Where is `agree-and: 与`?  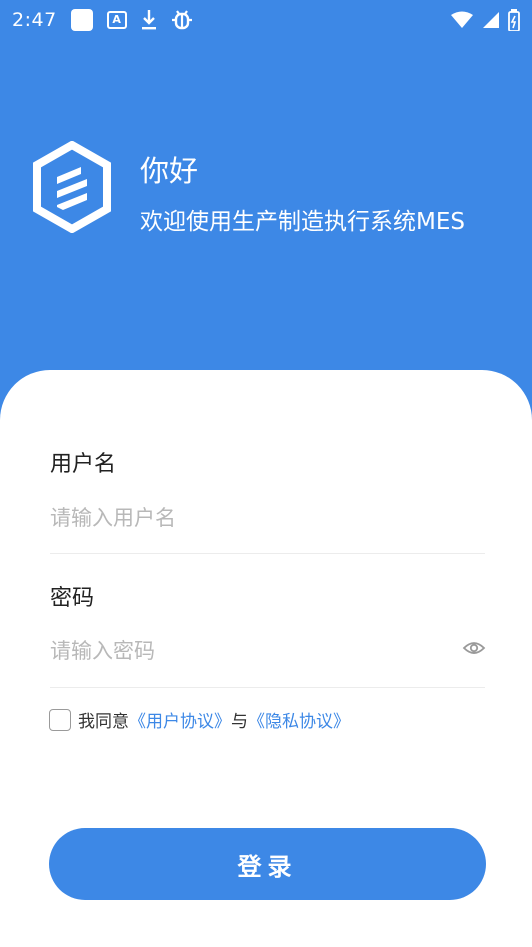 agree-and: 与 is located at coordinates (239, 722).